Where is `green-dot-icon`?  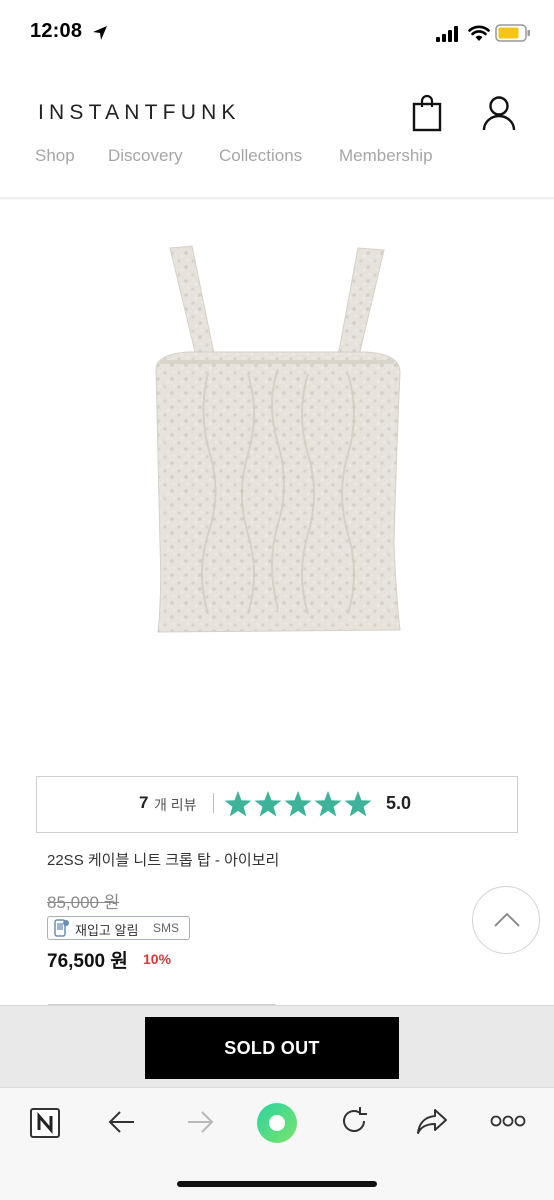
green-dot-icon is located at coordinates (277, 1123).